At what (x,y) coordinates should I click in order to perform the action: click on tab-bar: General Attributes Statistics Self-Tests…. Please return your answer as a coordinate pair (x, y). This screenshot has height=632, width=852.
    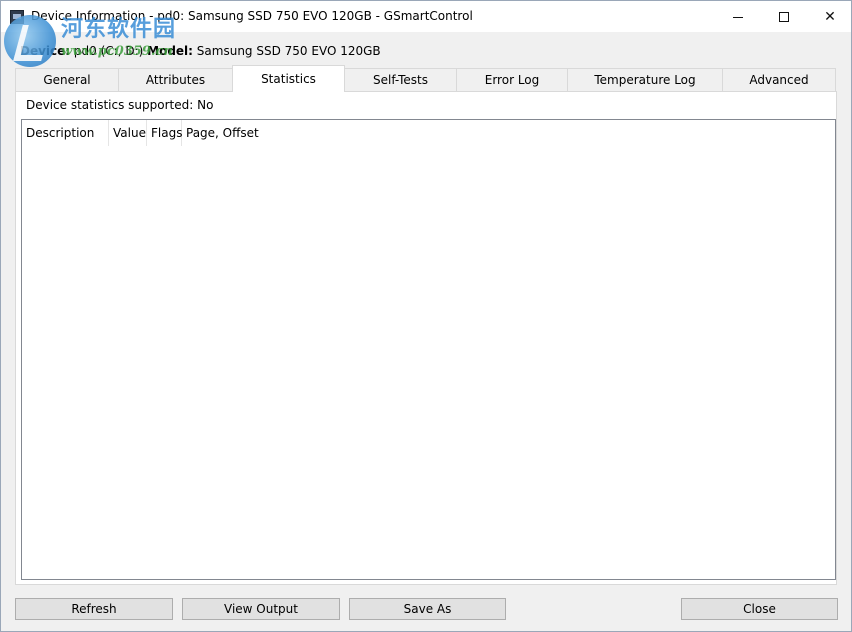
    Looking at the image, I should click on (426, 78).